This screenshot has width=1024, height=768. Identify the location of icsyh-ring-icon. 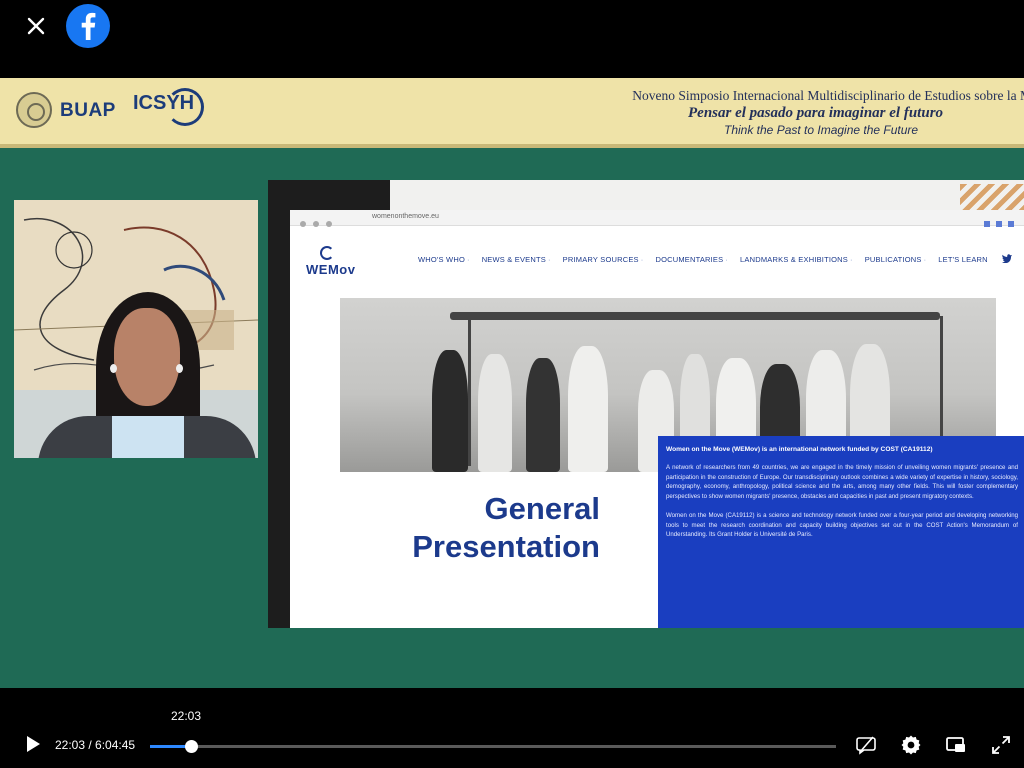
(185, 107).